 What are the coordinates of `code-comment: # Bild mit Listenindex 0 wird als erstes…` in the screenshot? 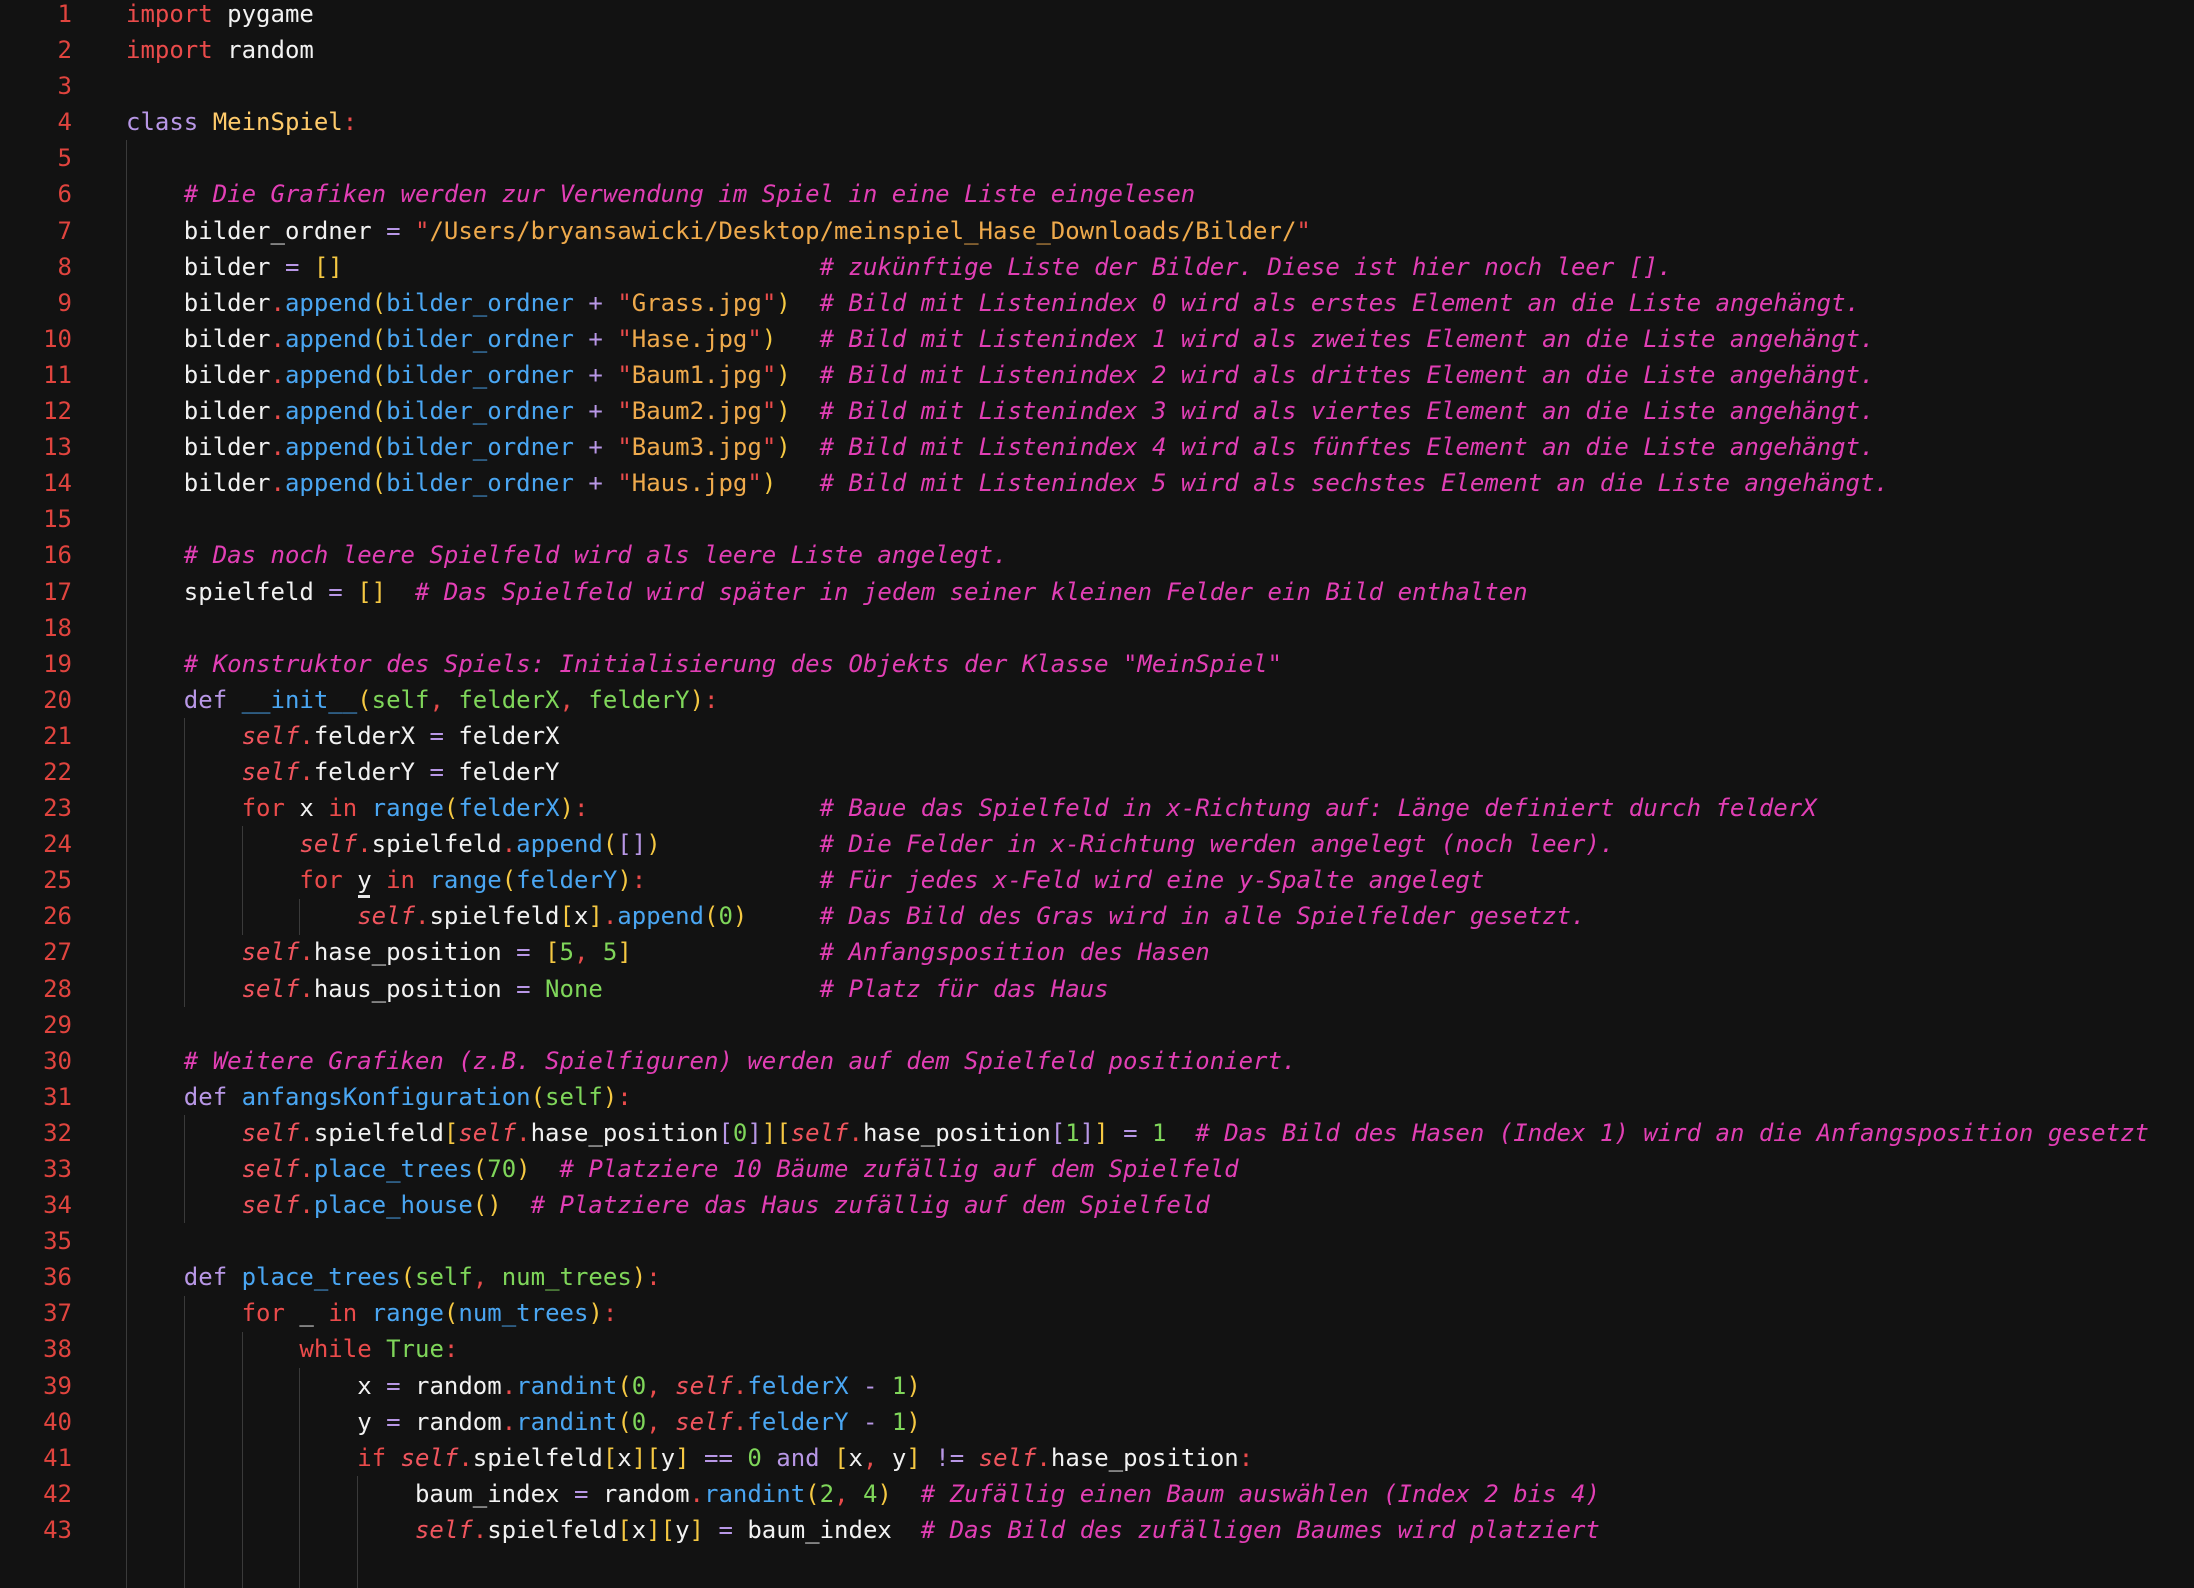 It's located at (1339, 302).